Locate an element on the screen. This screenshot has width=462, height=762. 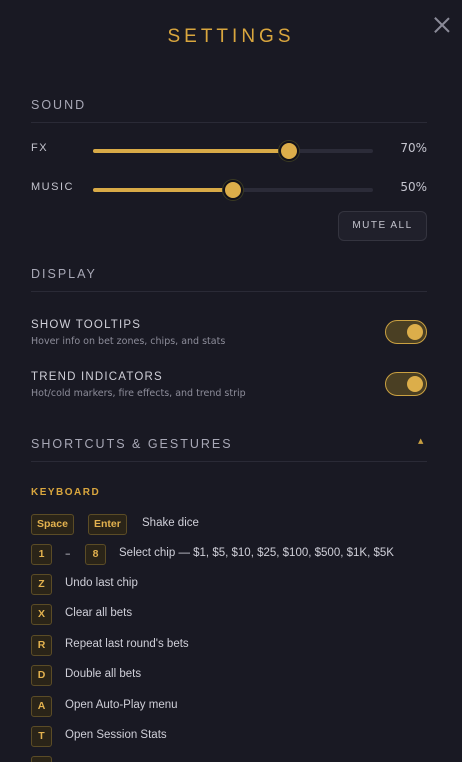
music-label: MUSIC is located at coordinates (52, 187).